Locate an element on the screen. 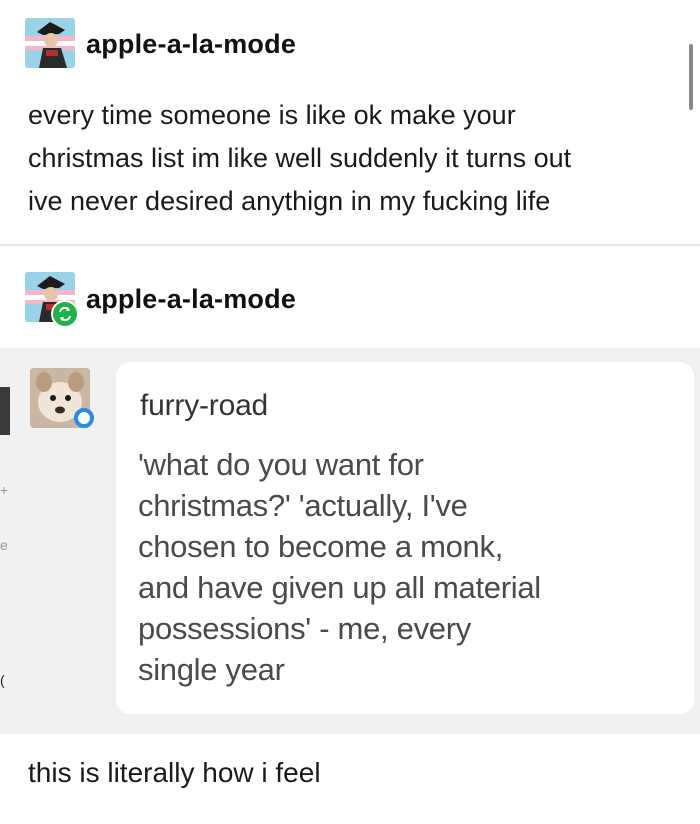 The width and height of the screenshot is (700, 824). quoted-line: and have given up all material is located at coordinates (339, 587).